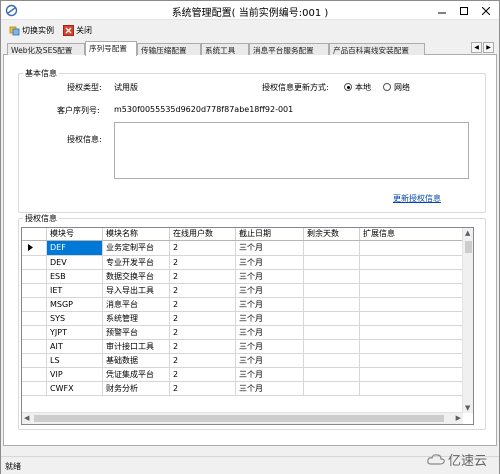 This screenshot has height=474, width=500. I want to click on tab-serial: 序列号配置, so click(111, 48).